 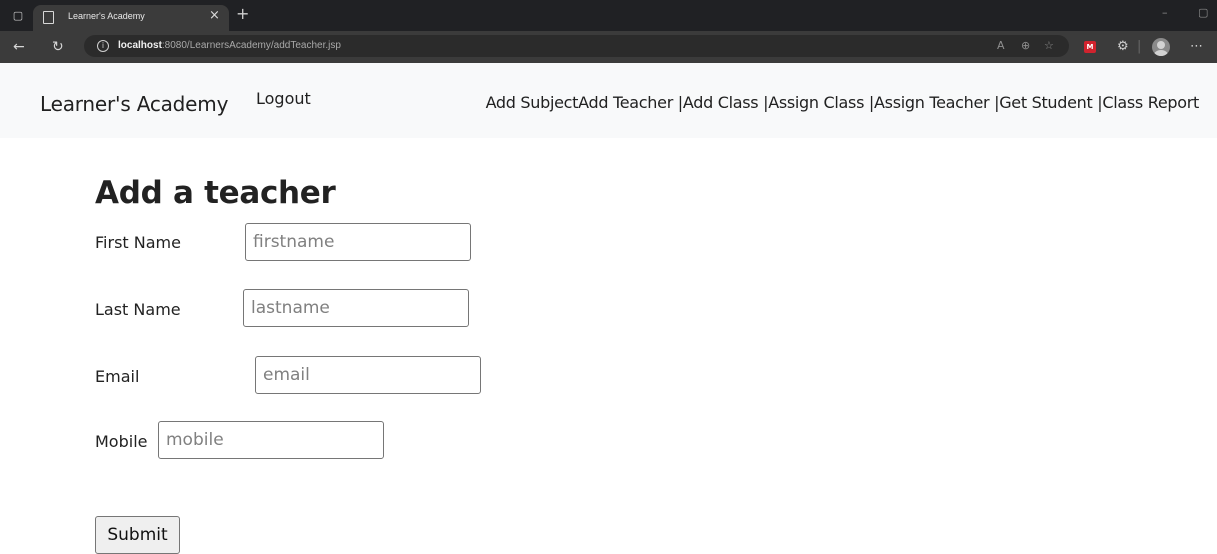 What do you see at coordinates (106, 16) in the screenshot?
I see `tab-title: Learner's Academy` at bounding box center [106, 16].